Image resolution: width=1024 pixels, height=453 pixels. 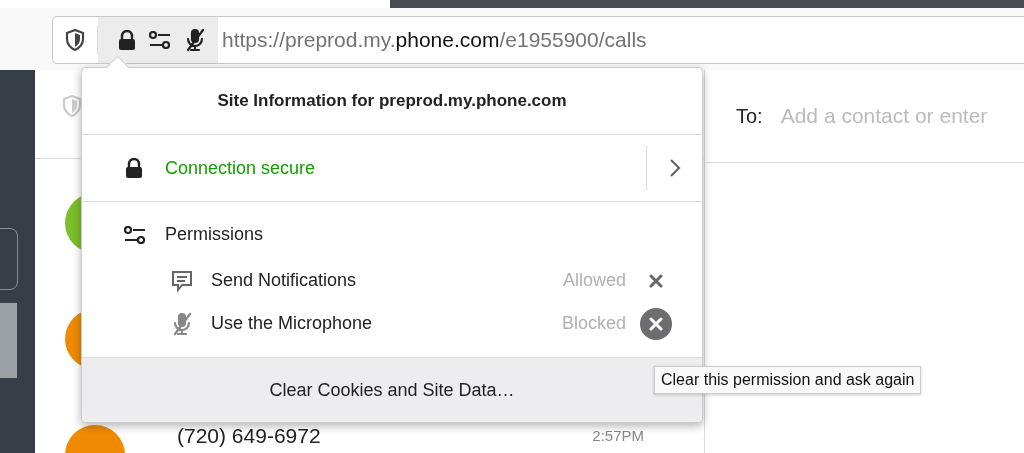 I want to click on url-text: https://preprod.my.phone.com/e1955900/calls, so click(x=434, y=40).